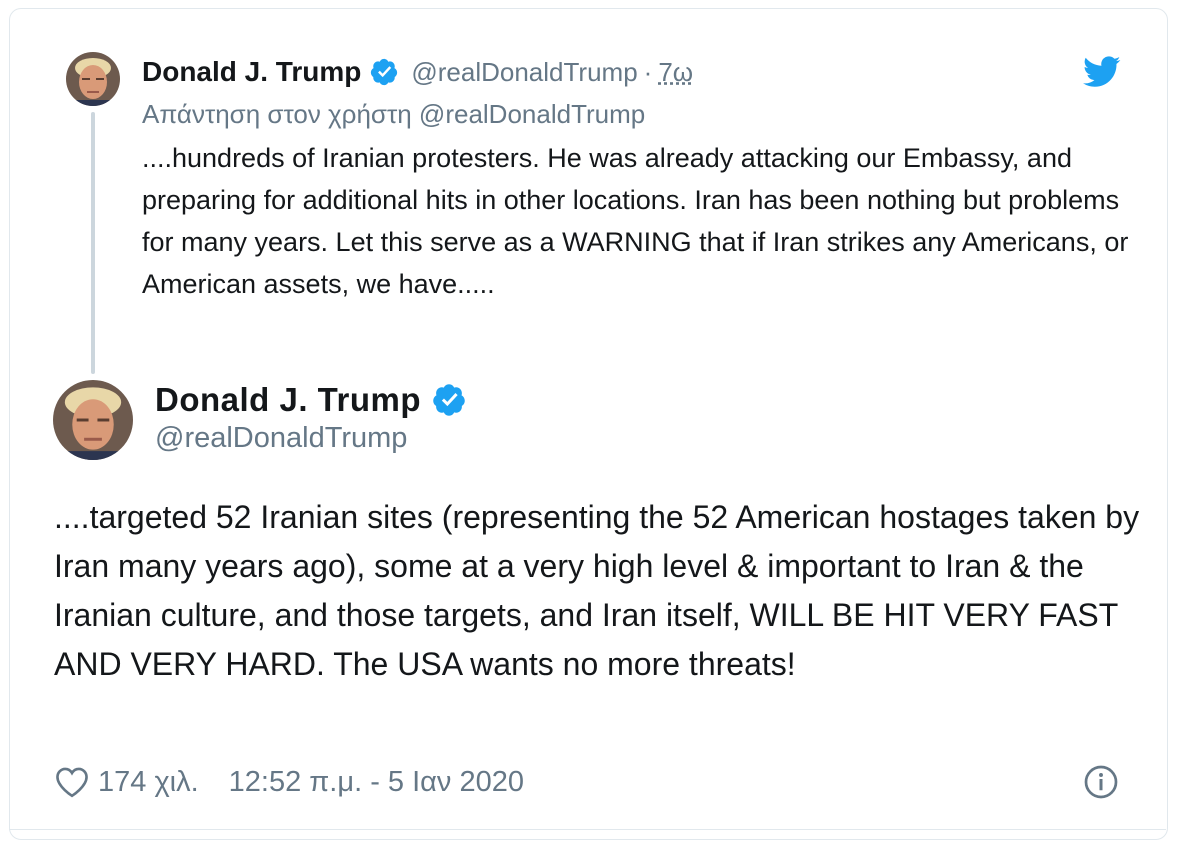 The image size is (1181, 850). Describe the element at coordinates (288, 400) in the screenshot. I see `main-author-name: Donald J. Trump` at that location.